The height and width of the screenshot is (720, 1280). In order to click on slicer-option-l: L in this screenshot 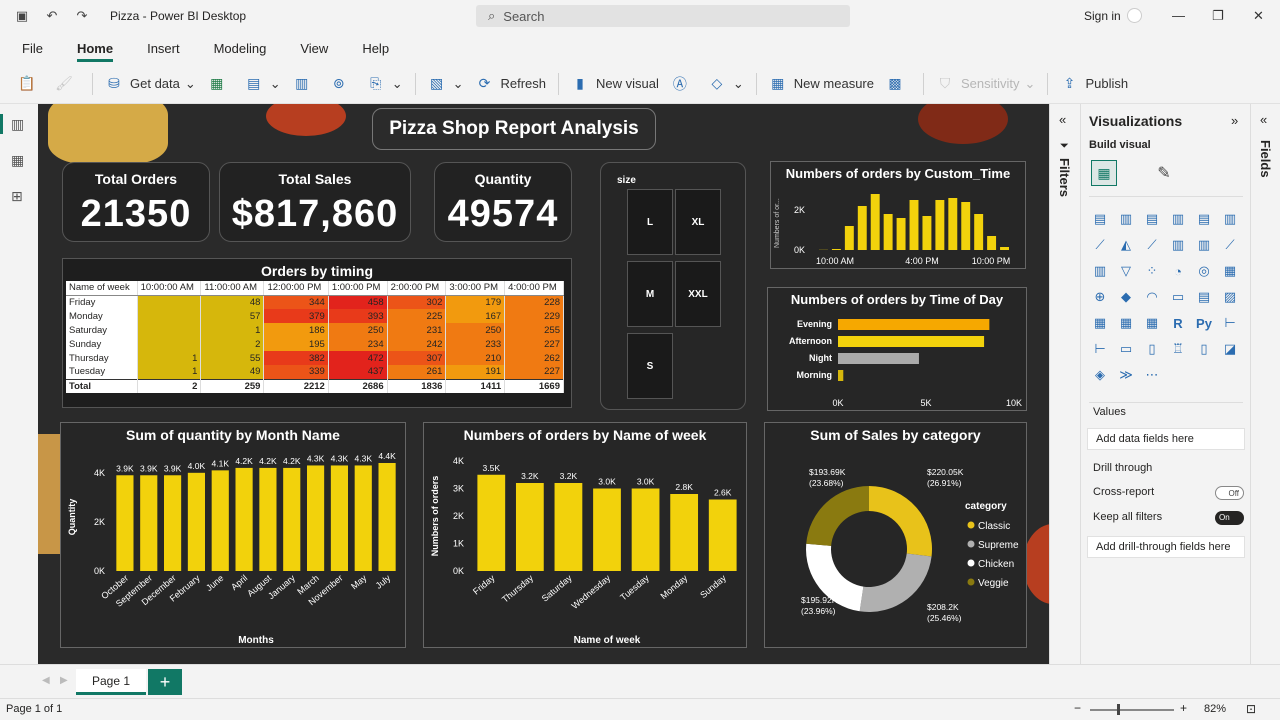, I will do `click(650, 222)`.